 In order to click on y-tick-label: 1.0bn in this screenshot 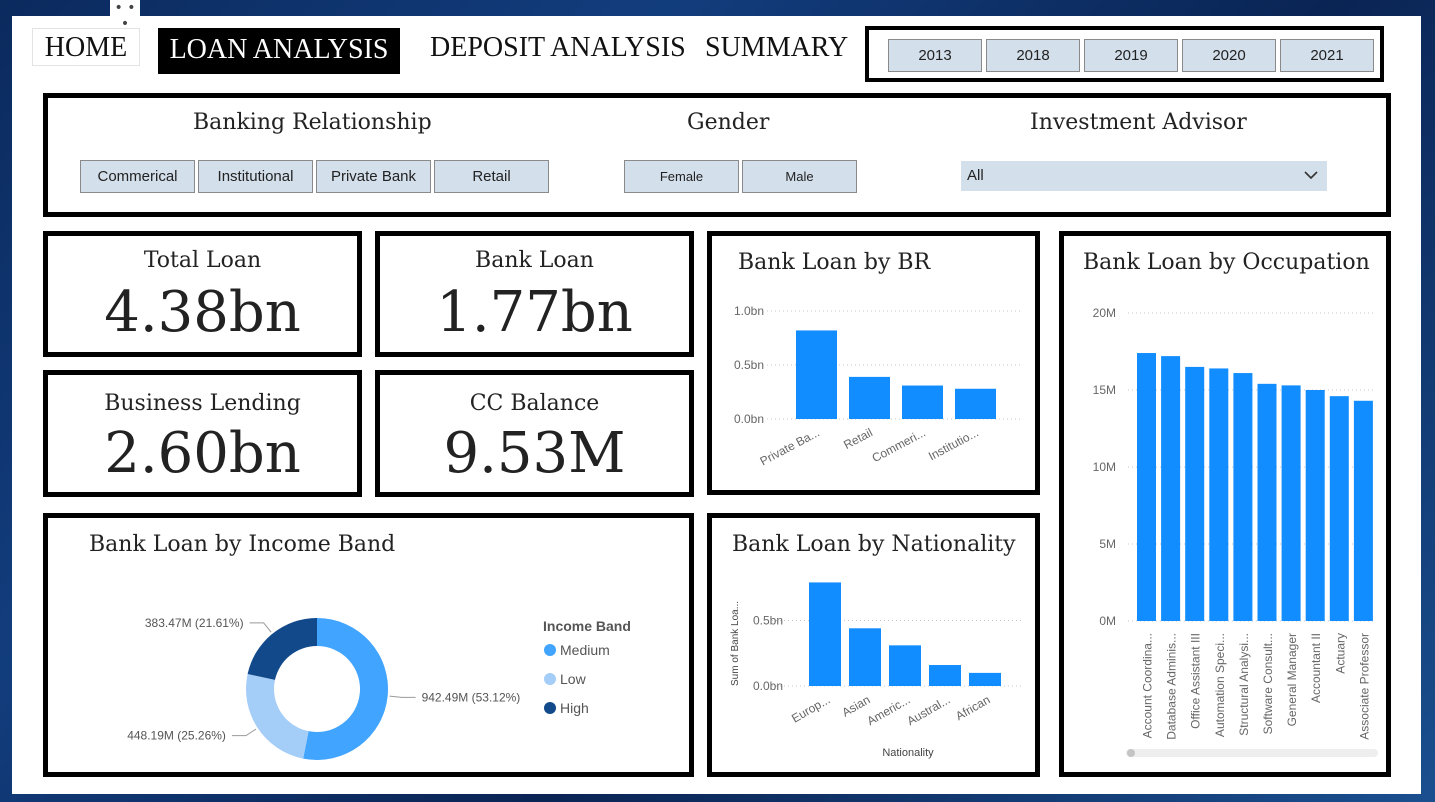, I will do `click(749, 311)`.